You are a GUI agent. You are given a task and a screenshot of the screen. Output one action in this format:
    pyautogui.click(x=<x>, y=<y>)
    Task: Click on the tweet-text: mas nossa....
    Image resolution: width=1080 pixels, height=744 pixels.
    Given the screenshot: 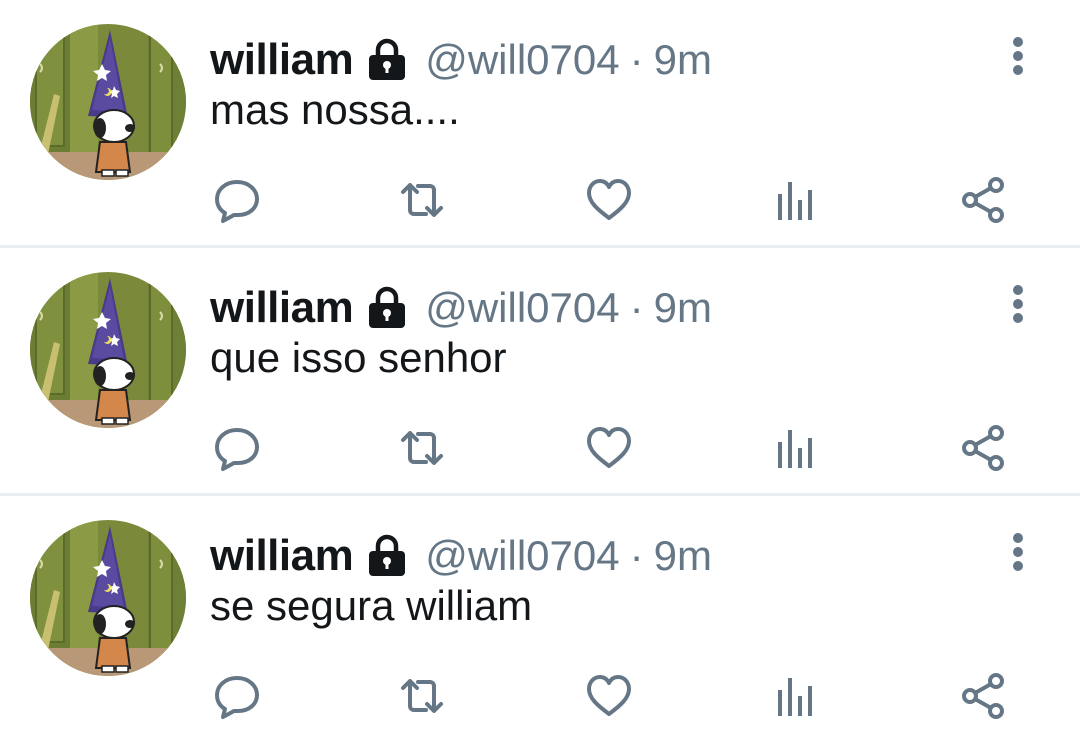 What is the action you would take?
    pyautogui.click(x=335, y=109)
    